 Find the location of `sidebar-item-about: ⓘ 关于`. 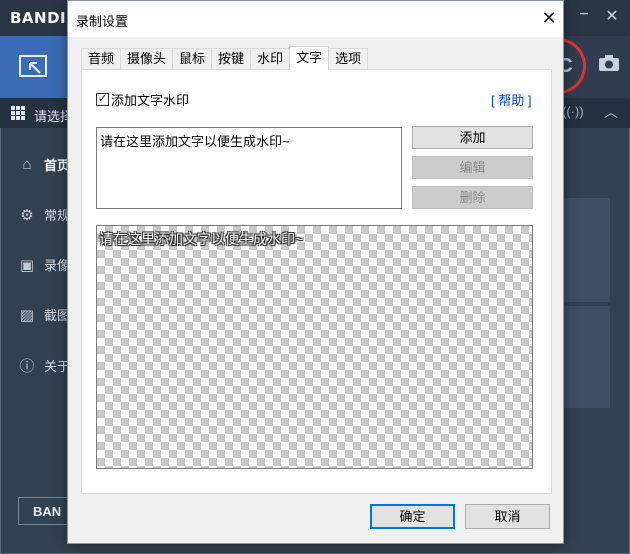

sidebar-item-about: ⓘ 关于 is located at coordinates (44, 365).